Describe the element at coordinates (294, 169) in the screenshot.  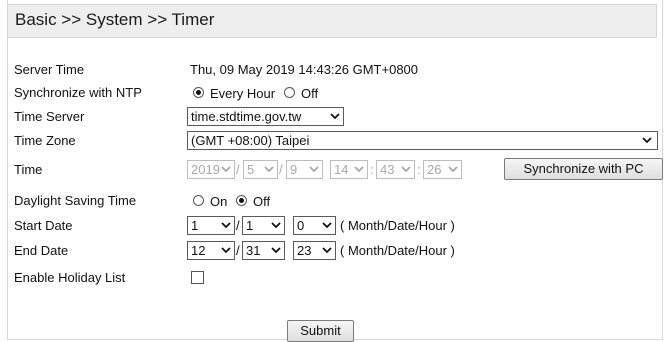
I see `day-value: 9` at that location.